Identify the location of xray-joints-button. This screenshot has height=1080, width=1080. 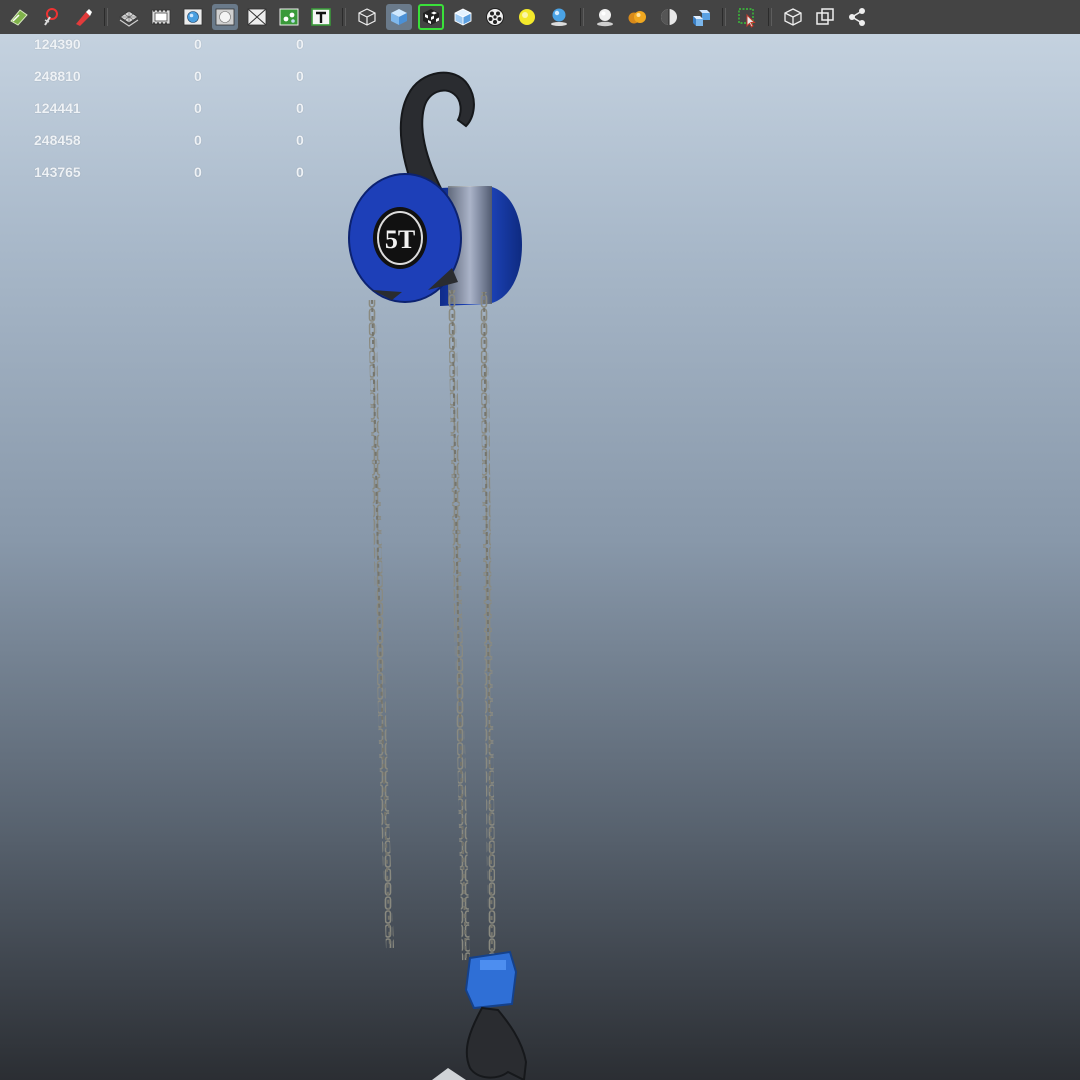
(793, 17).